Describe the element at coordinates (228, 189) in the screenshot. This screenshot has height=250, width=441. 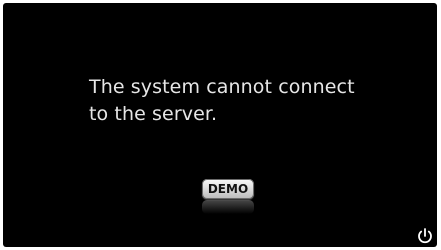
I see `demo-button: DEMO` at that location.